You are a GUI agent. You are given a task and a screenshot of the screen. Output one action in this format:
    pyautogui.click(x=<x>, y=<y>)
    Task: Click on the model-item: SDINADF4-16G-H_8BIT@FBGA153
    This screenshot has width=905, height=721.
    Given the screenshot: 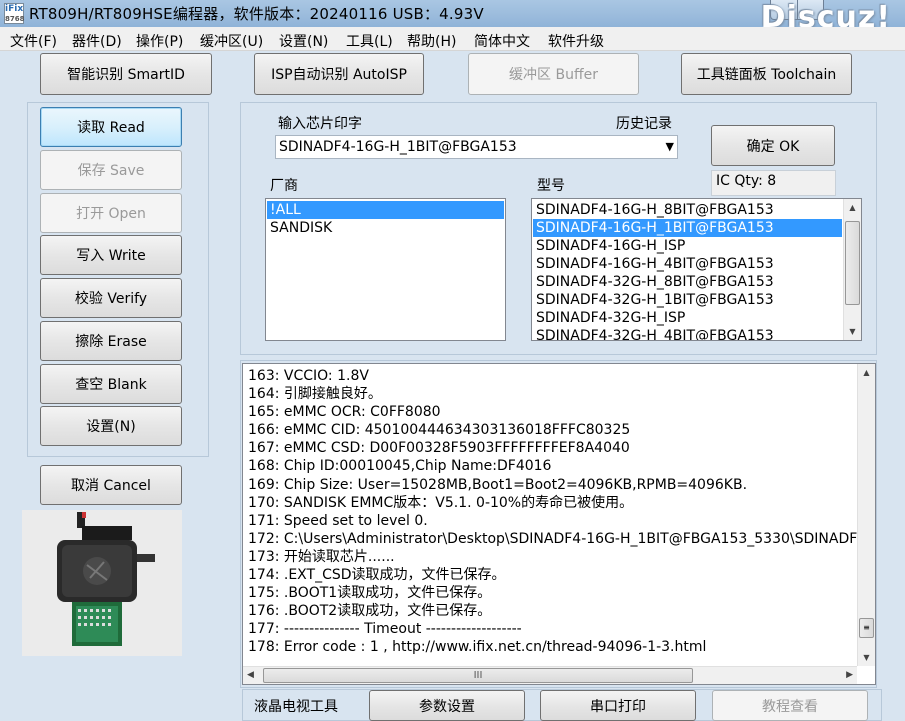 What is the action you would take?
    pyautogui.click(x=687, y=210)
    